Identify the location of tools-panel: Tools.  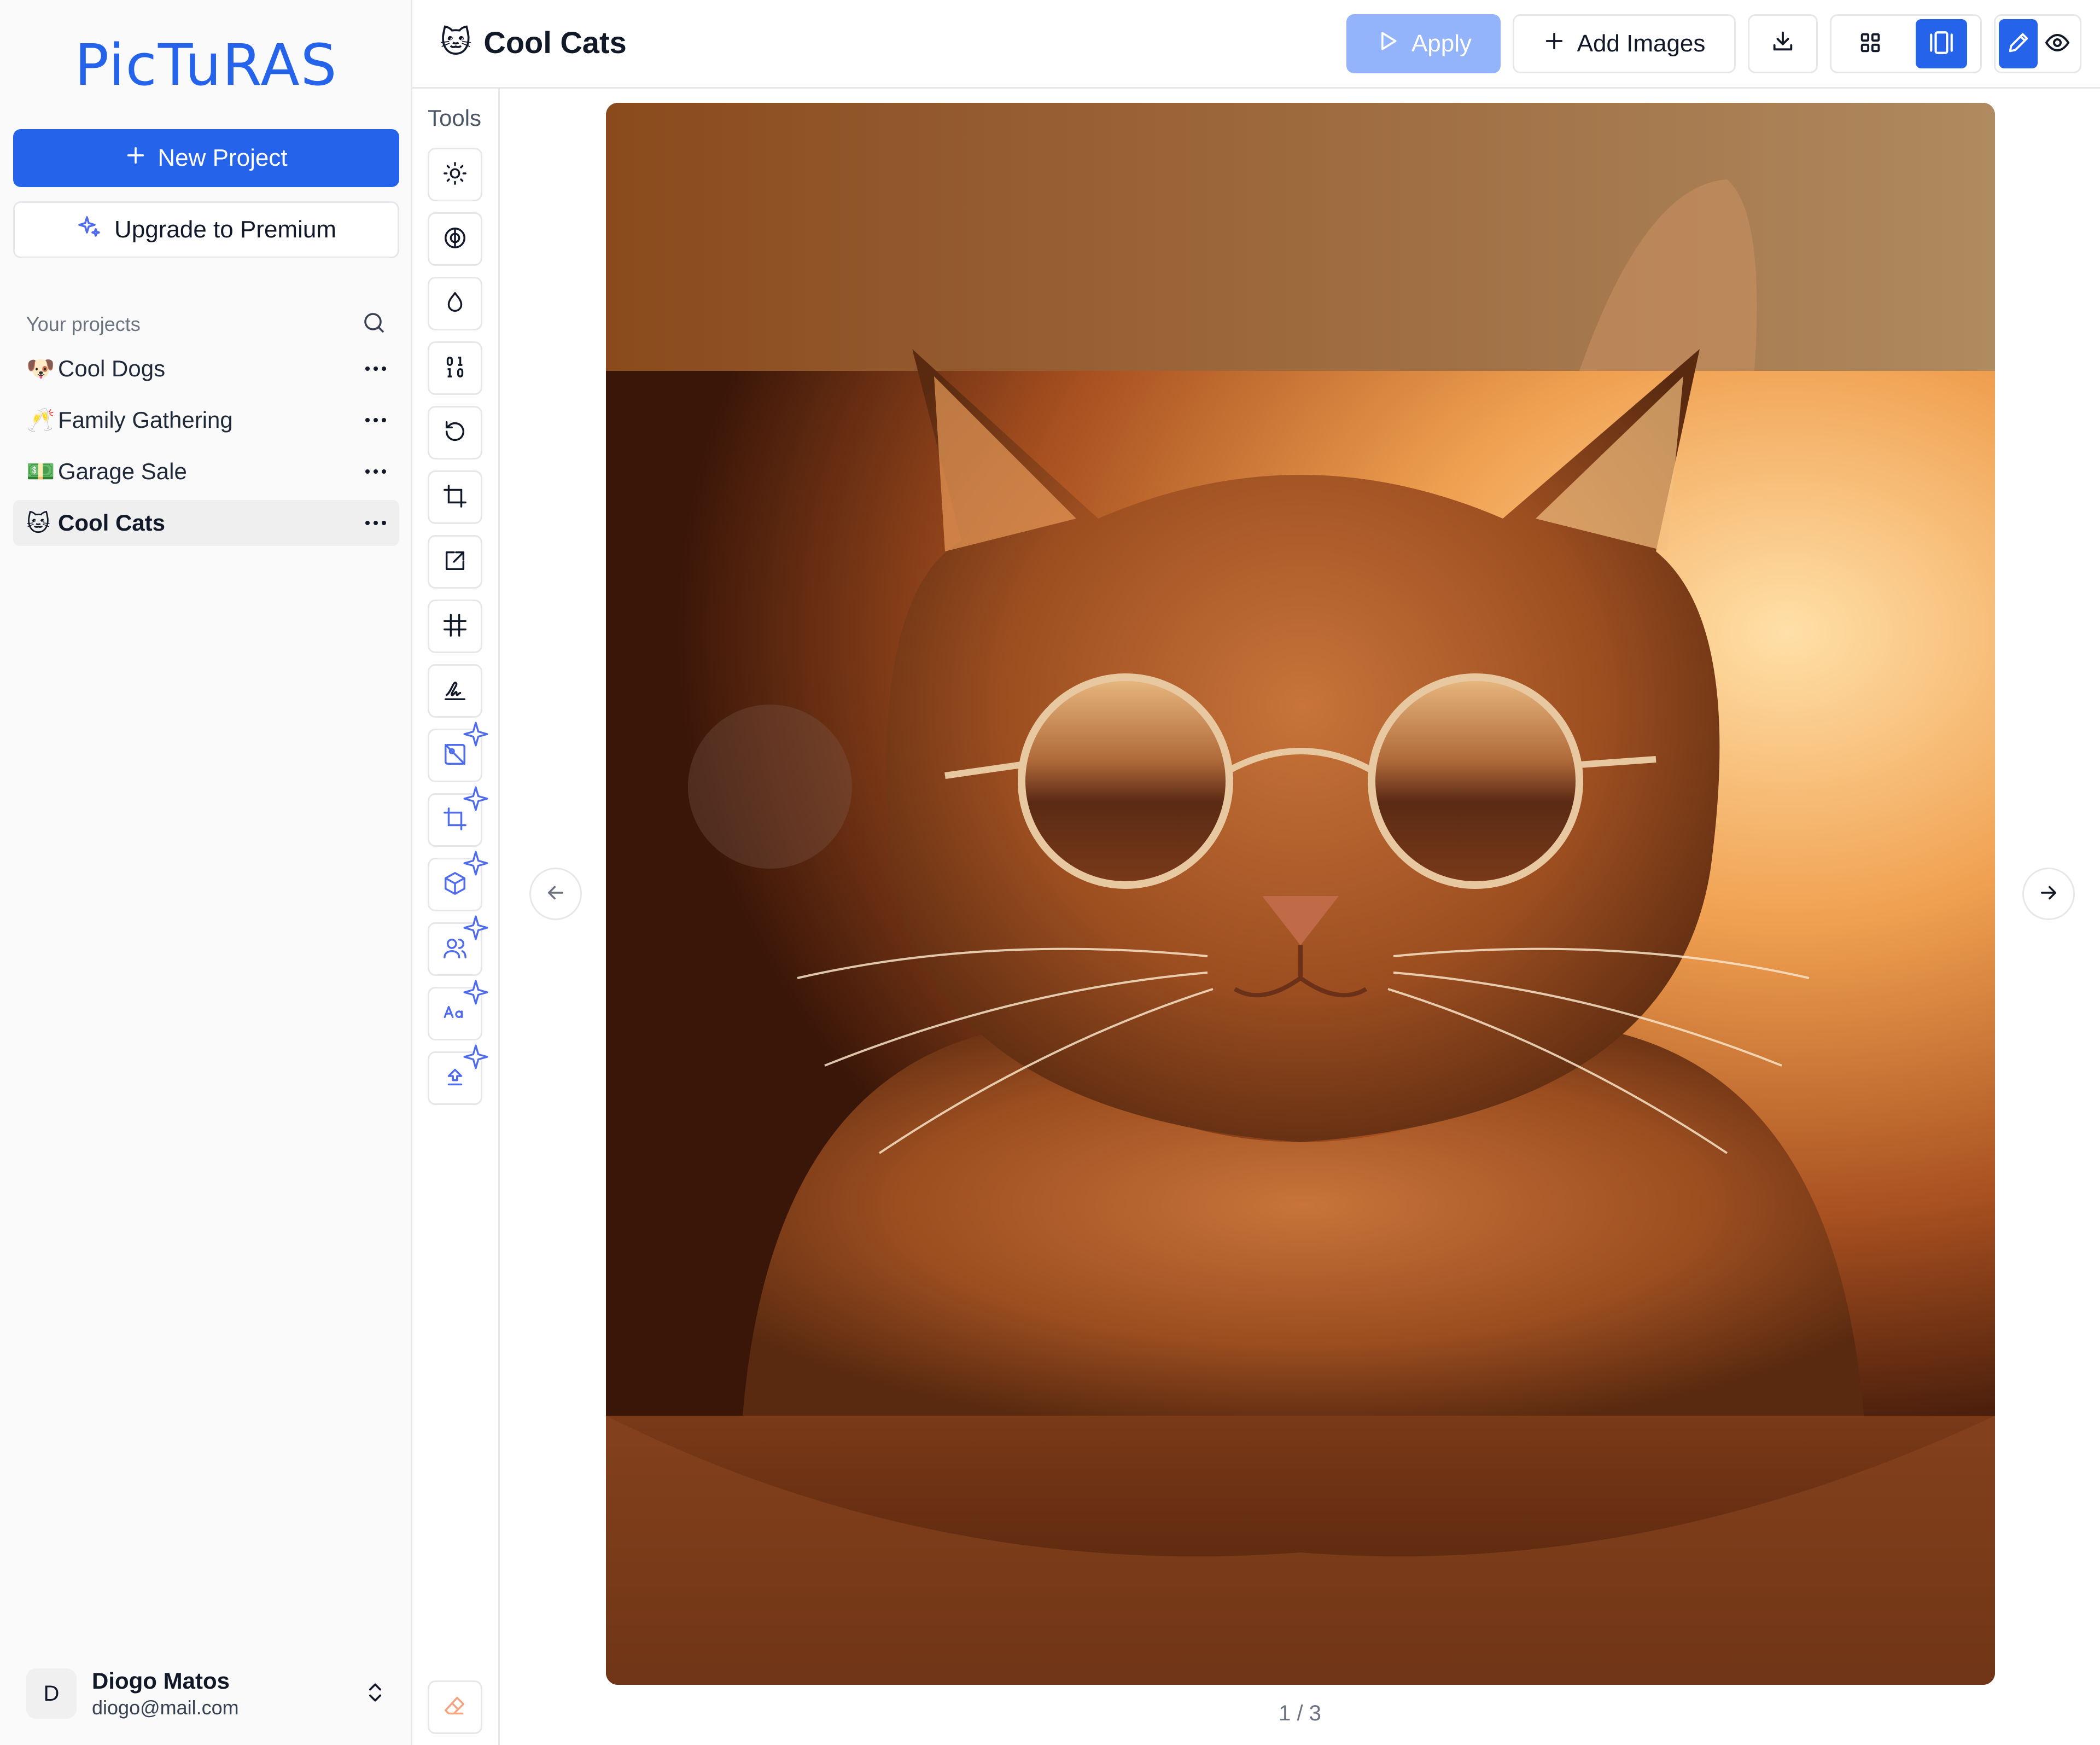
(456, 917).